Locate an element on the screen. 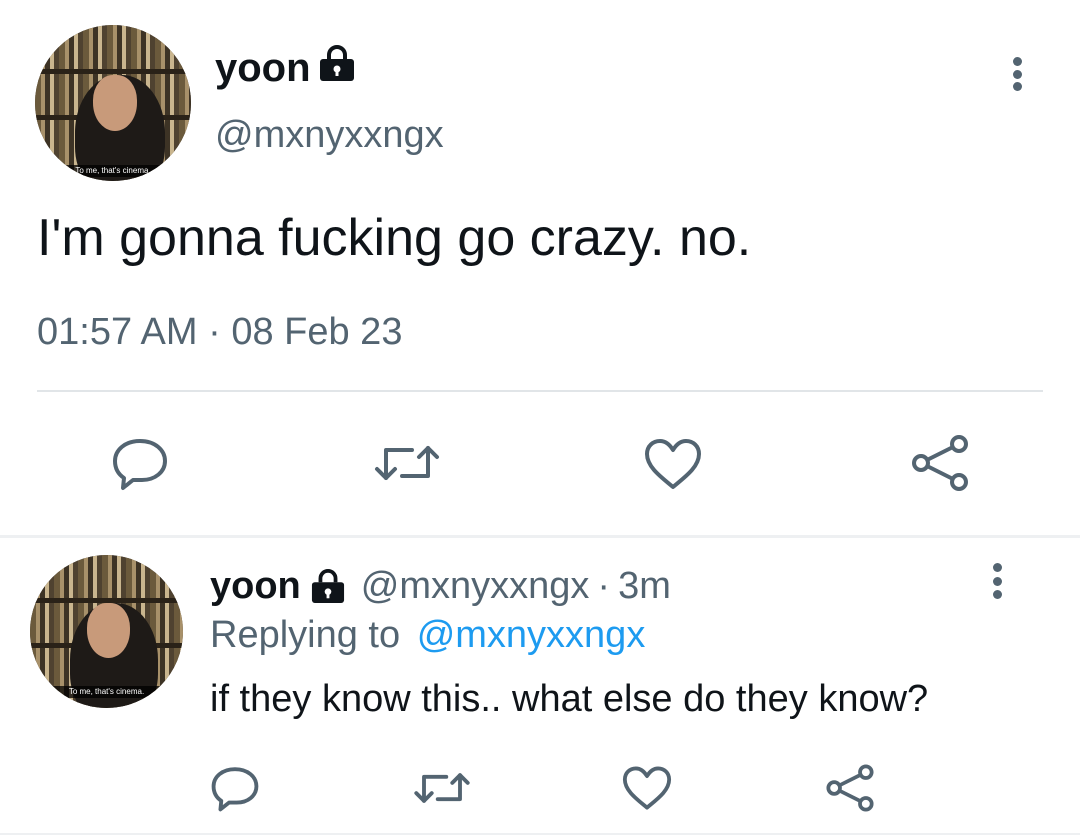  divider is located at coordinates (540, 391).